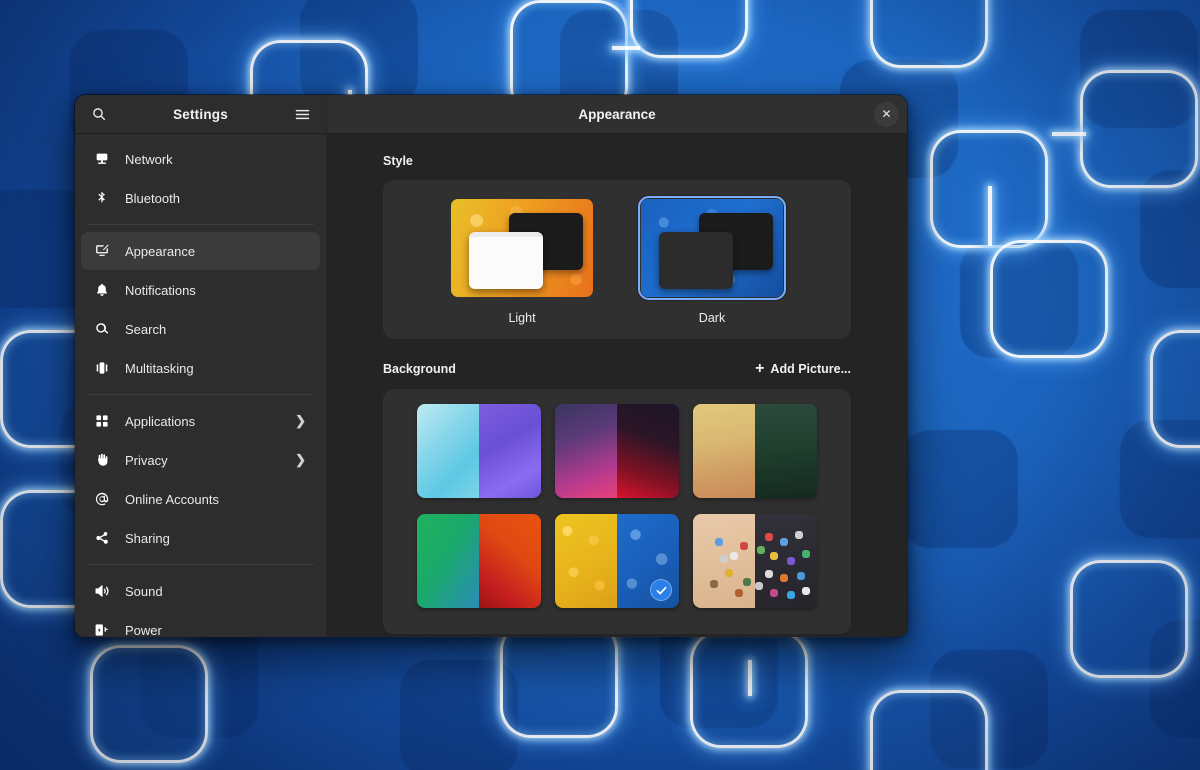  Describe the element at coordinates (200, 159) in the screenshot. I see `sidebar-item-network: Network` at that location.